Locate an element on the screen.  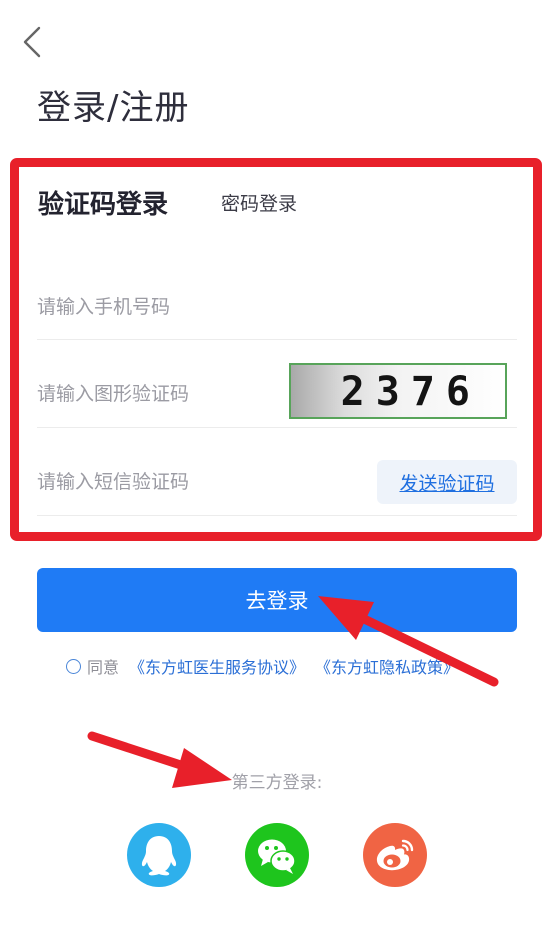
weibo-login-button is located at coordinates (395, 855).